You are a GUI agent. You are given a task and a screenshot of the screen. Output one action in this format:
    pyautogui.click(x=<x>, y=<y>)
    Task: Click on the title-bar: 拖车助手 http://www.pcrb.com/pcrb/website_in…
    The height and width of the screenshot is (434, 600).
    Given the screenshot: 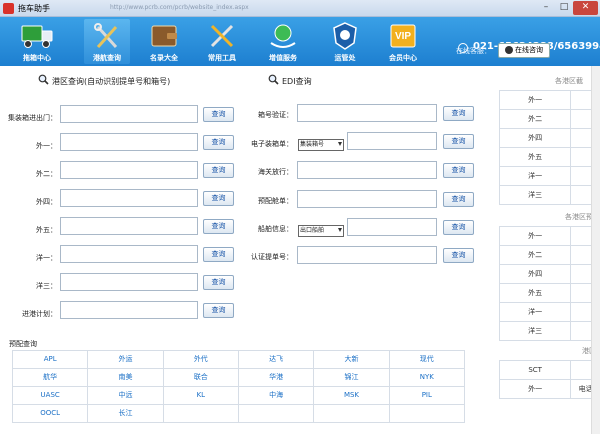 What is the action you would take?
    pyautogui.click(x=300, y=8)
    